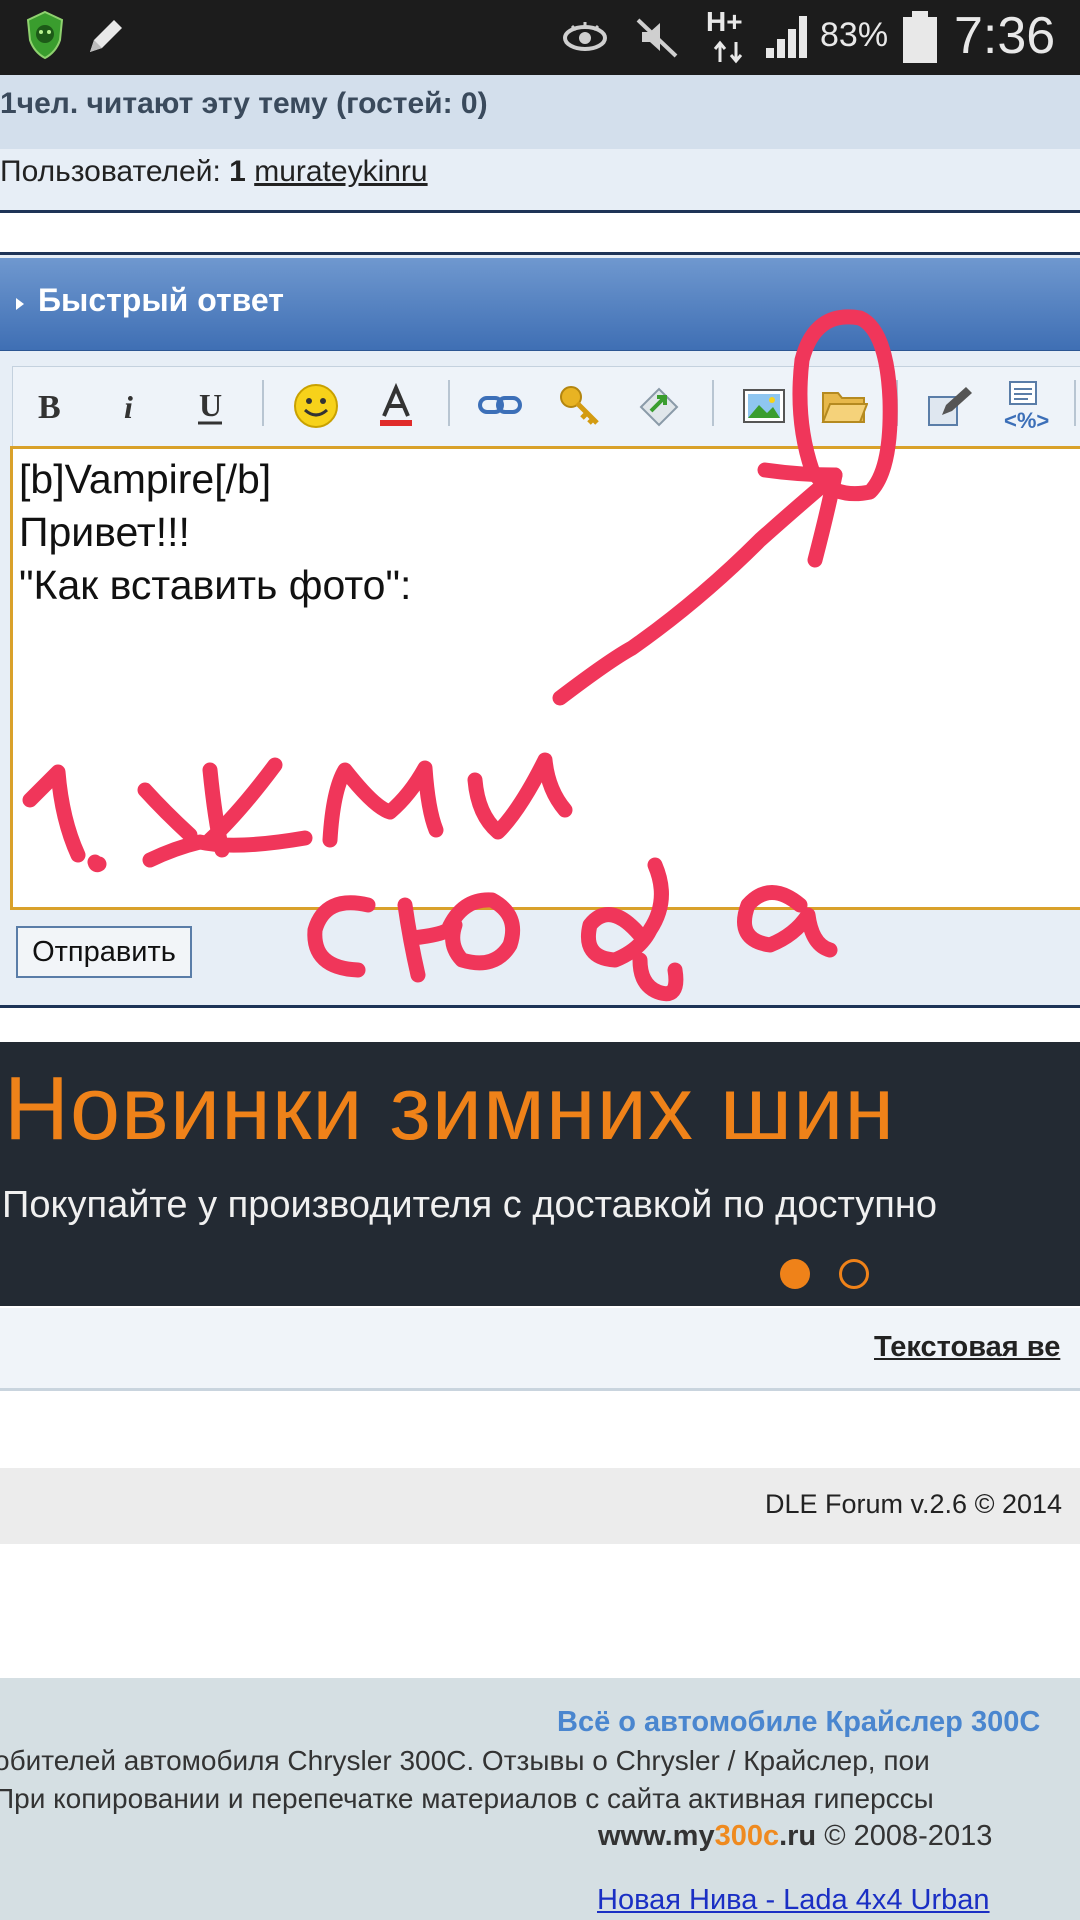 This screenshot has height=1920, width=1080. I want to click on users-count: 1, so click(237, 171).